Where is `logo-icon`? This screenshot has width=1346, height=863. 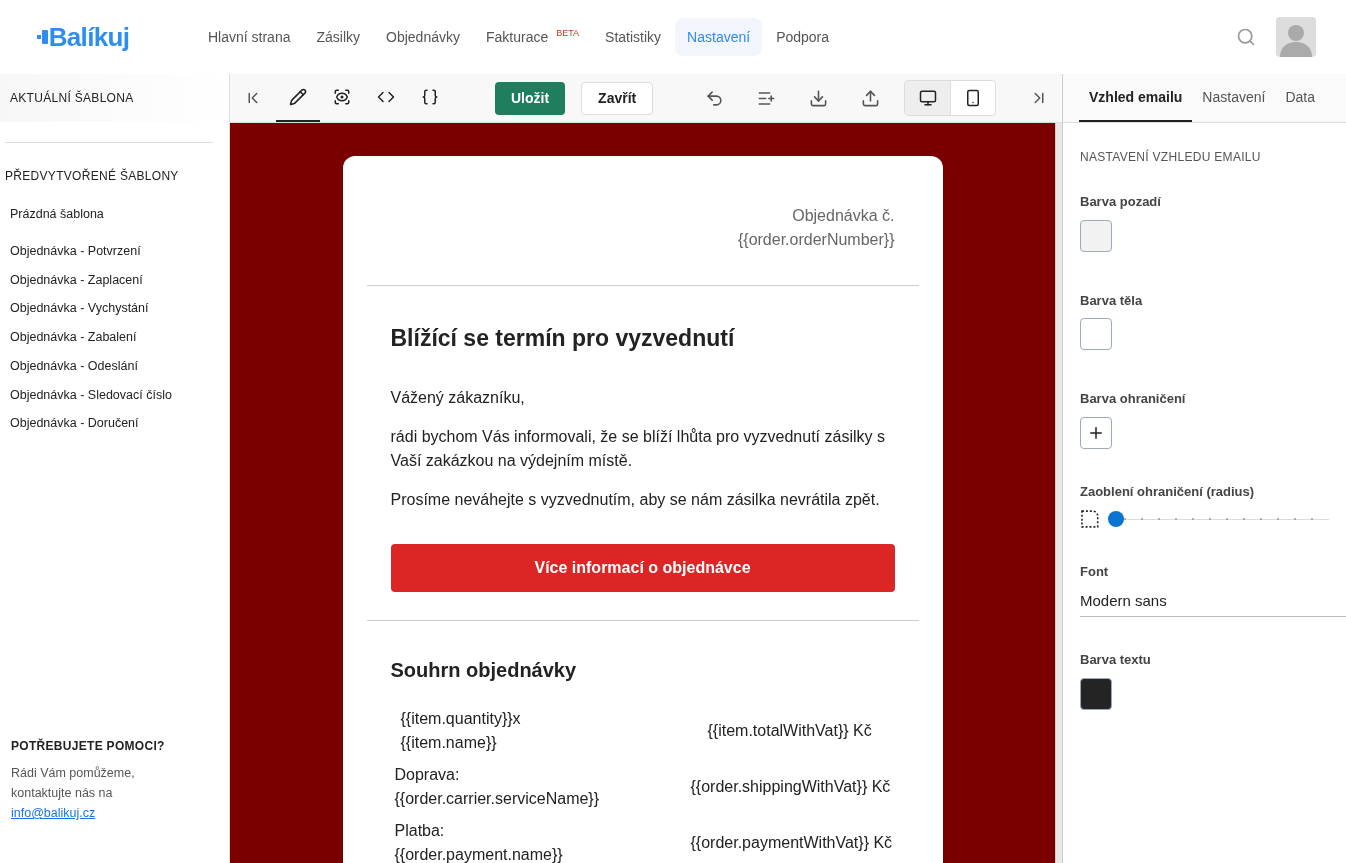 logo-icon is located at coordinates (42, 37).